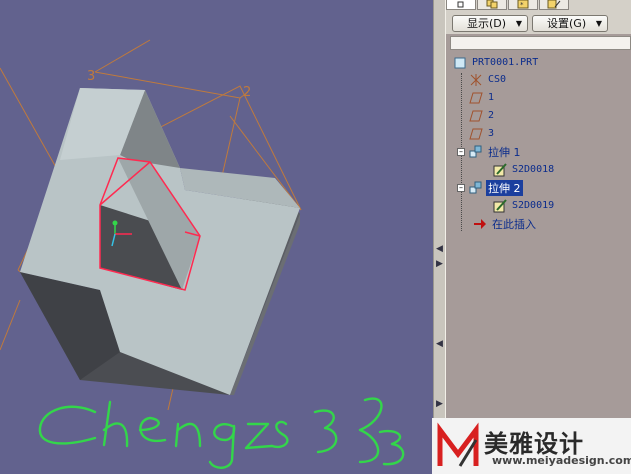 Image resolution: width=631 pixels, height=474 pixels. I want to click on tree-item-label: 1, so click(491, 97).